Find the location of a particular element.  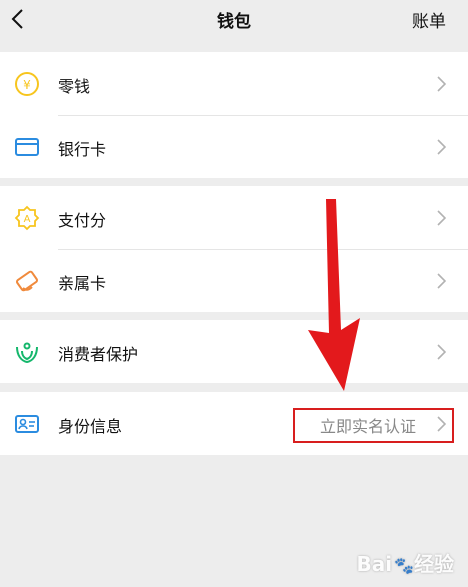

id-card-icon is located at coordinates (27, 424).